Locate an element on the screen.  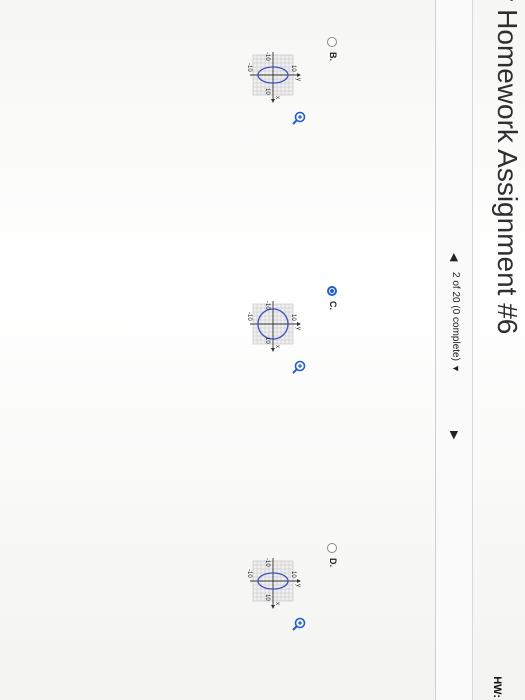
next-question-button: ▶ is located at coordinates (454, 435).